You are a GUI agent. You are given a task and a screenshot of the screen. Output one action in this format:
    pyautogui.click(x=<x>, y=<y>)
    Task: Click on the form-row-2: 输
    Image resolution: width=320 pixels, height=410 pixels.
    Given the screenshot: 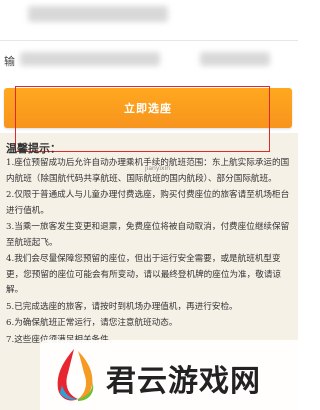 What is the action you would take?
    pyautogui.click(x=149, y=63)
    